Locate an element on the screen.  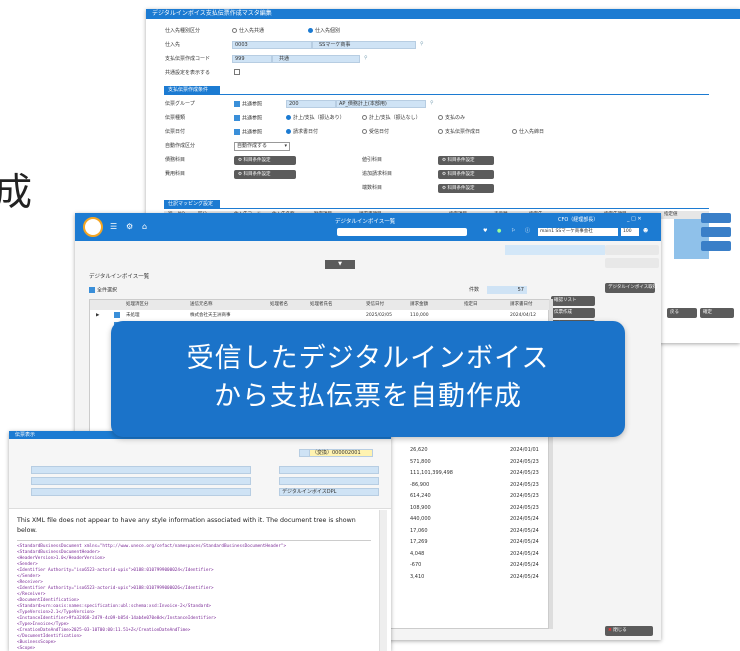
supplier-code-field: 0003 is located at coordinates (272, 45).